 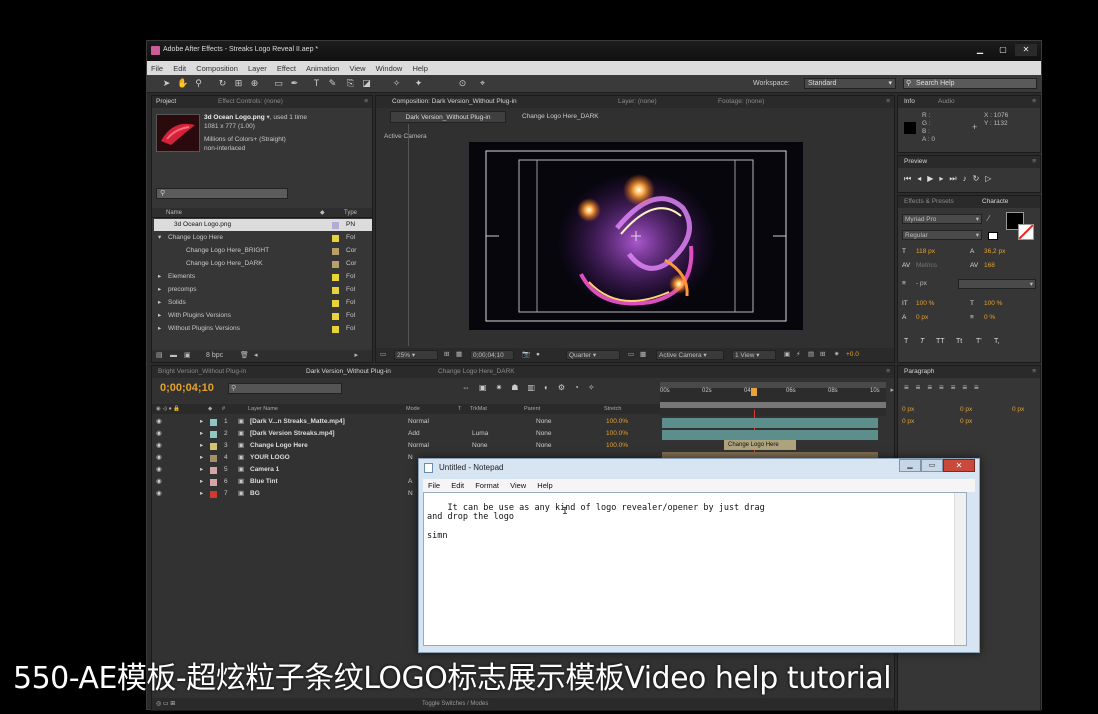 I want to click on all-caps-button: TT, so click(x=940, y=341).